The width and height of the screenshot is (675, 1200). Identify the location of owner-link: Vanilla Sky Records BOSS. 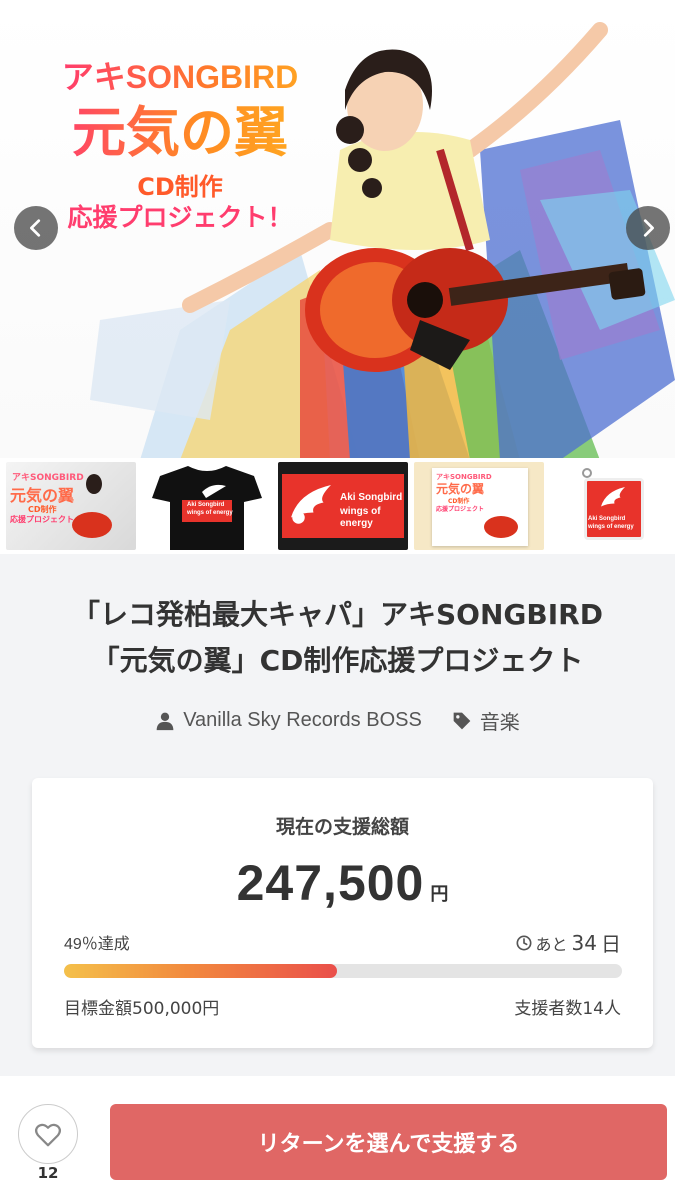
(288, 720).